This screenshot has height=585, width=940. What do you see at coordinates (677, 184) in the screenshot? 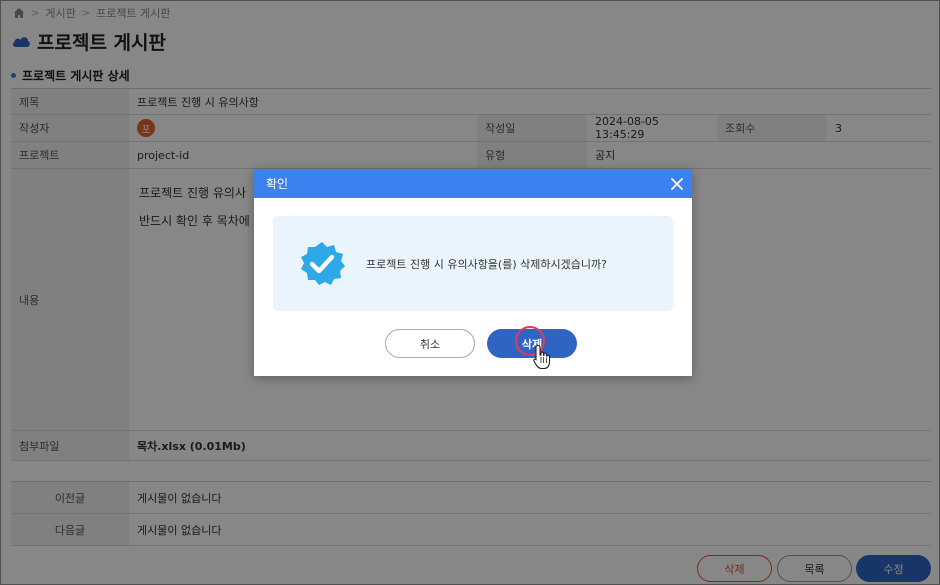
I see `close-icon` at bounding box center [677, 184].